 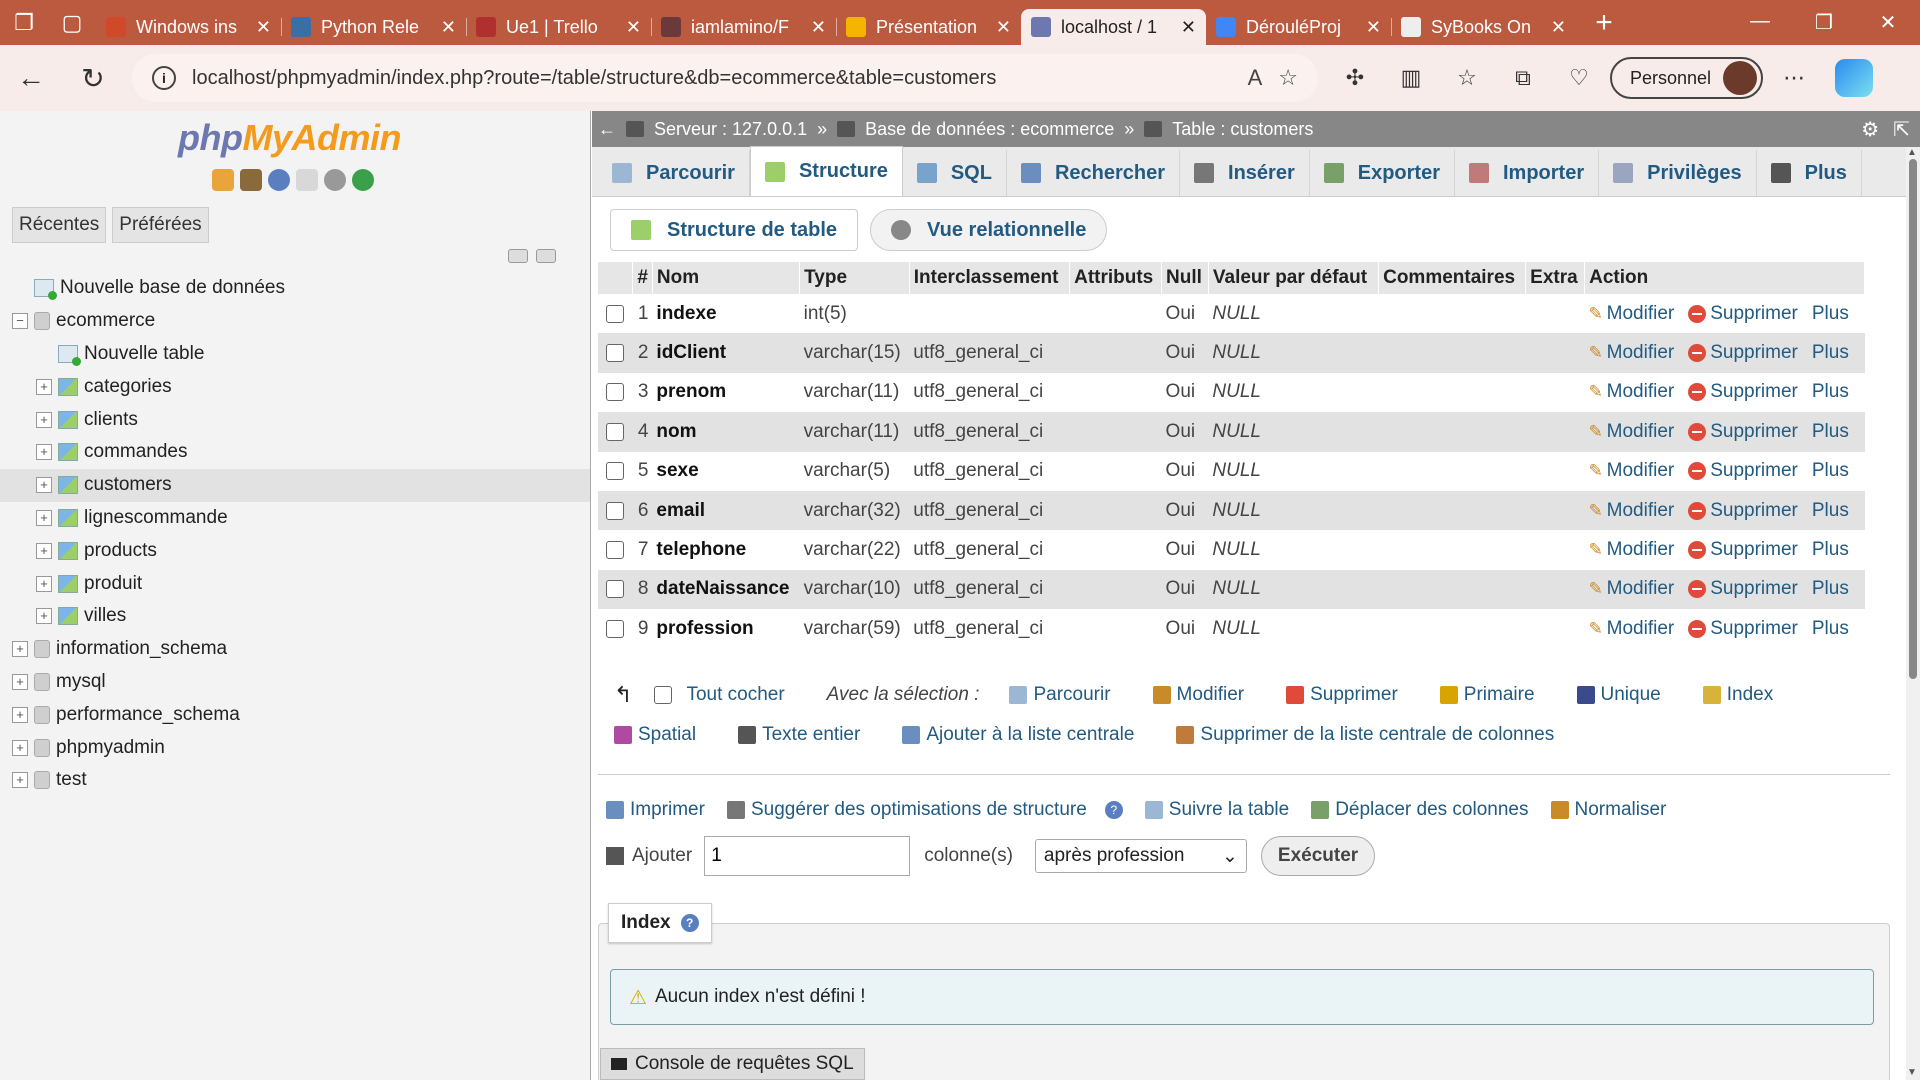 I want to click on tree-item: + categories, so click(x=295, y=386).